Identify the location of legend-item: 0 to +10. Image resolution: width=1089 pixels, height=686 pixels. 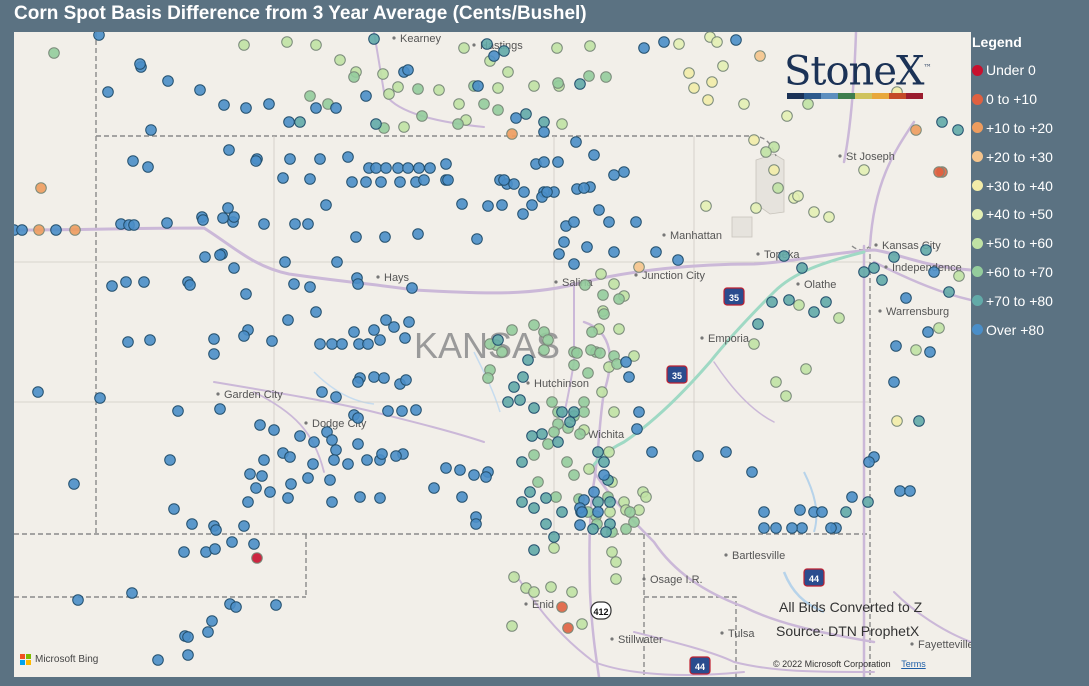
(1029, 99).